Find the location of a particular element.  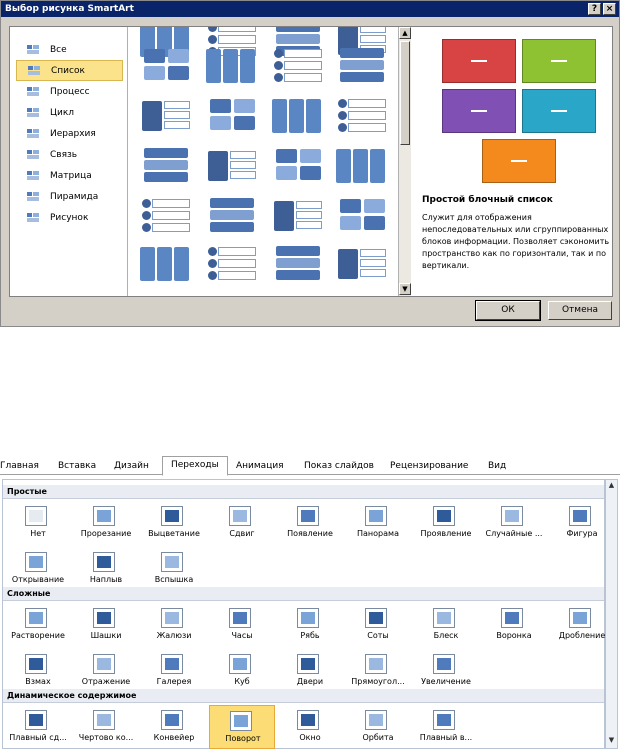

transition-item: Нет is located at coordinates (38, 523).